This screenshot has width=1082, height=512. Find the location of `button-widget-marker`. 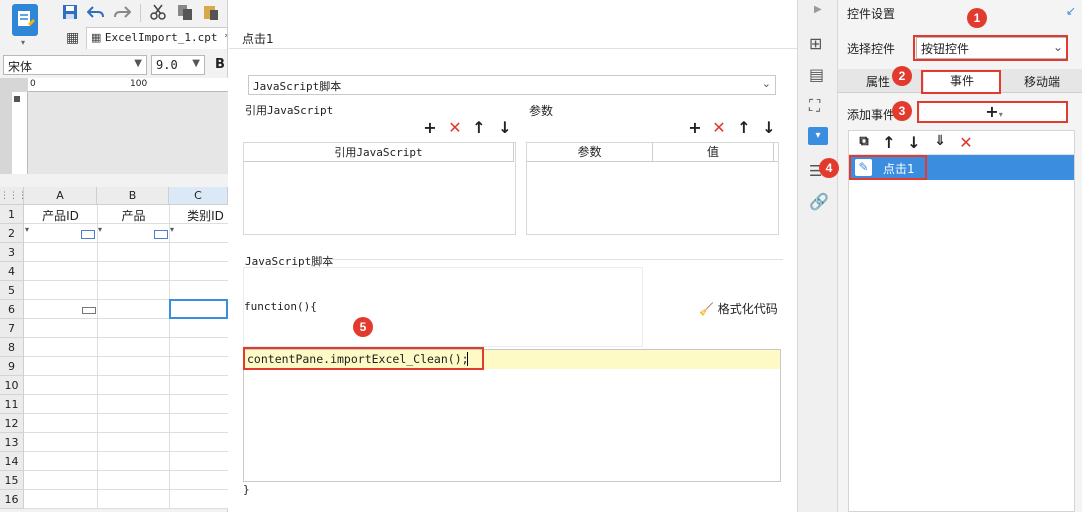

button-widget-marker is located at coordinates (89, 310).